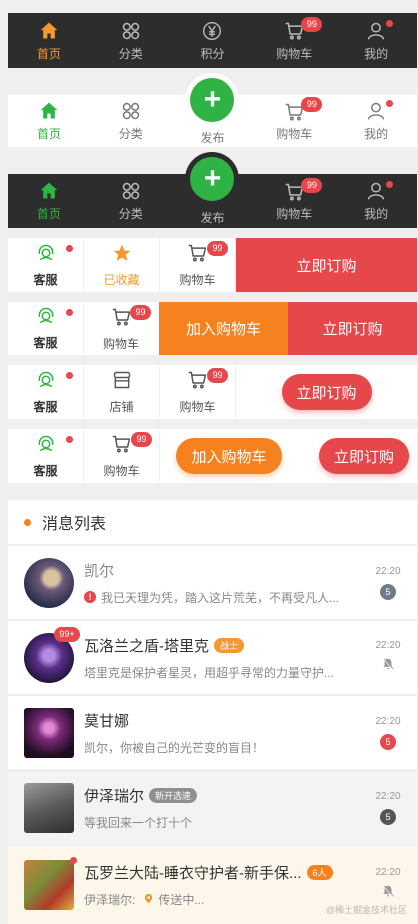 Image resolution: width=418 pixels, height=924 pixels. I want to click on role-tag: 战士, so click(229, 645).